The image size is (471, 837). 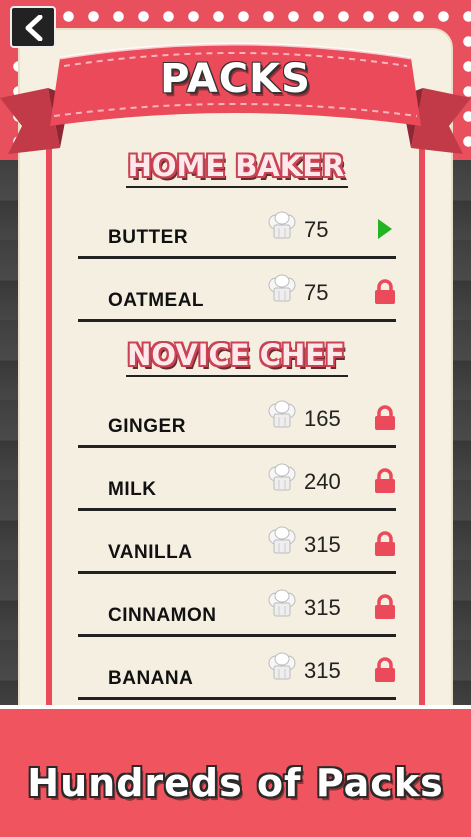 What do you see at coordinates (237, 417) in the screenshot?
I see `pack-row-ginger: GINGER 165` at bounding box center [237, 417].